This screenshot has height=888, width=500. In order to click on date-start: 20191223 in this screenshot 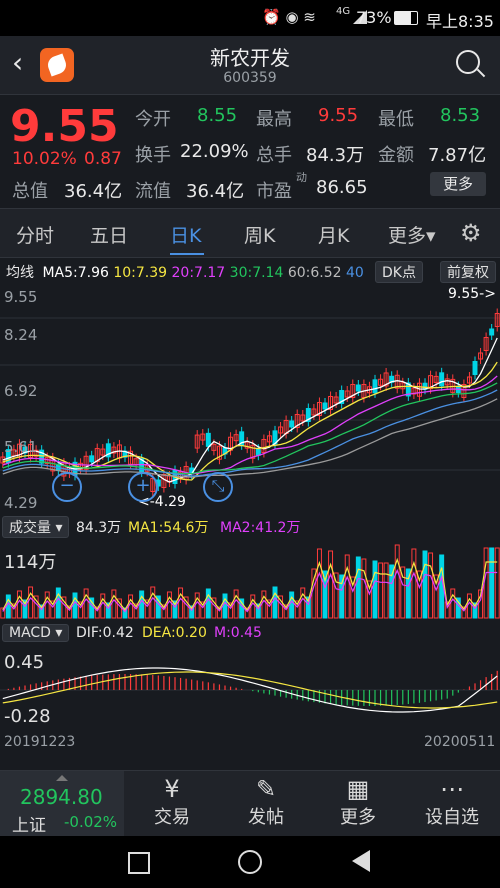, I will do `click(40, 742)`.